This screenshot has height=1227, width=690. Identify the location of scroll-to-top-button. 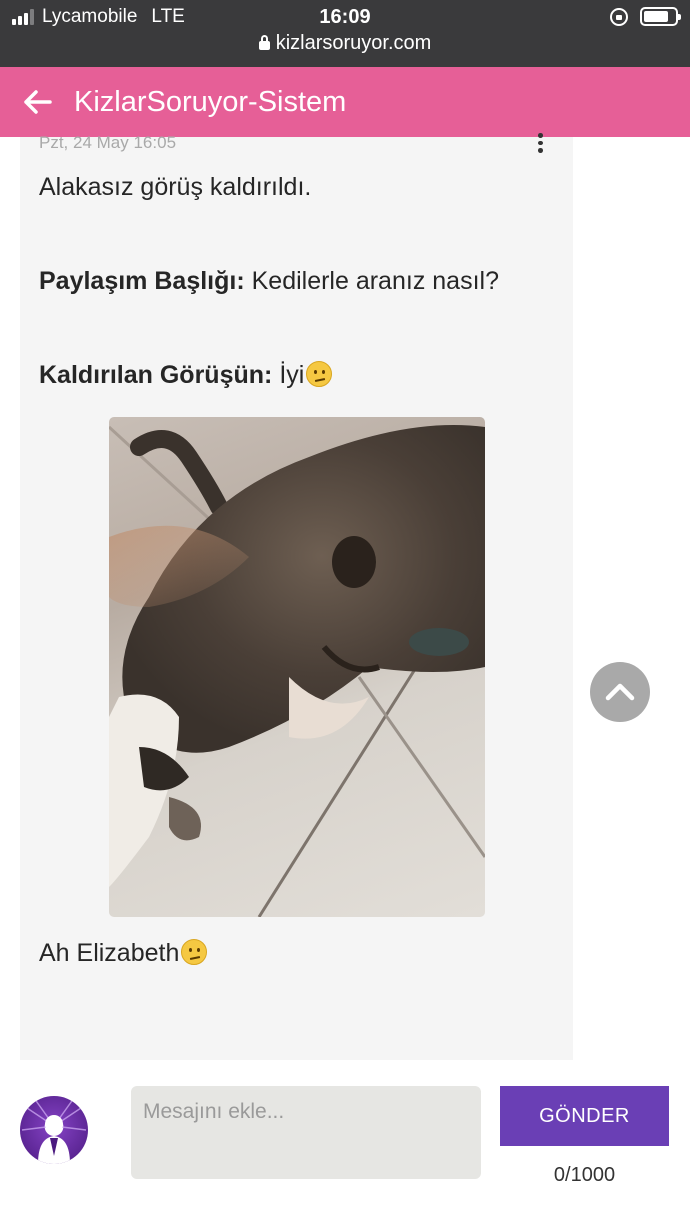
(620, 692).